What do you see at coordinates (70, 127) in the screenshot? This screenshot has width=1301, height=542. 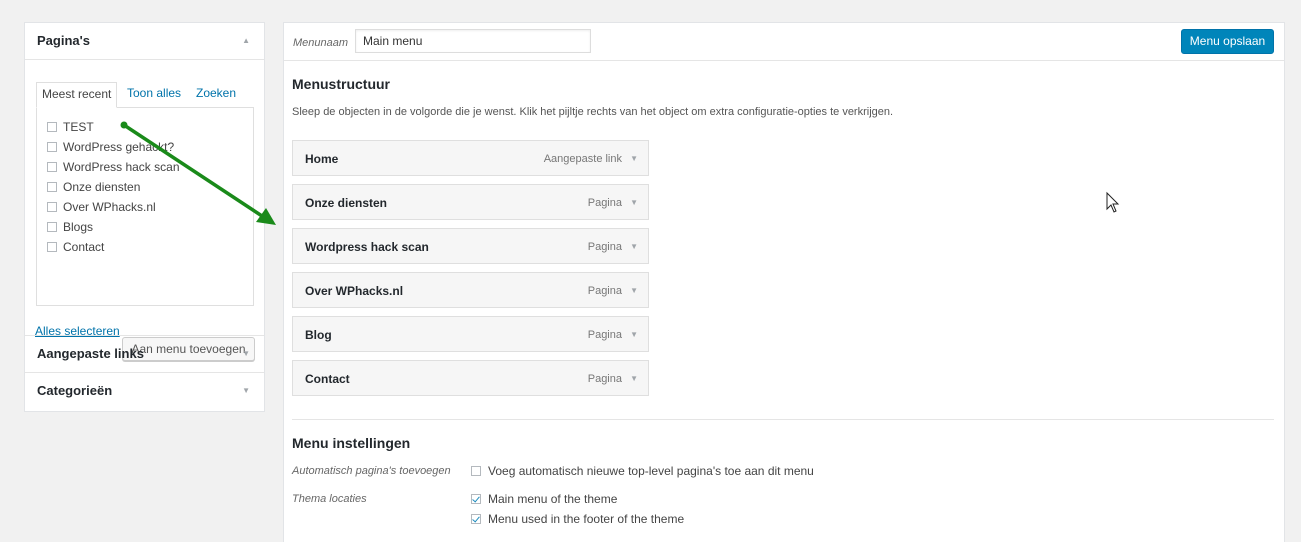 I see `list-item: TEST` at bounding box center [70, 127].